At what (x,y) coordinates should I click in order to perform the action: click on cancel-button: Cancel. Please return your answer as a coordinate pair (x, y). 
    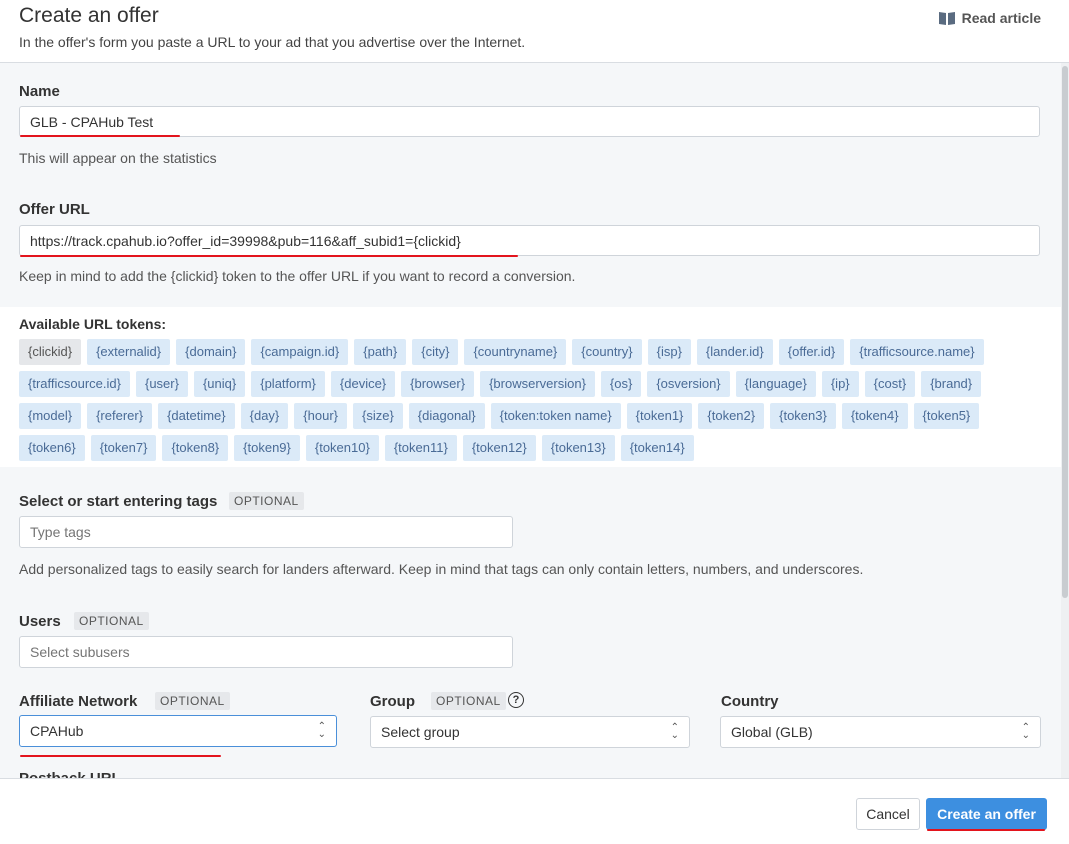
    Looking at the image, I should click on (888, 814).